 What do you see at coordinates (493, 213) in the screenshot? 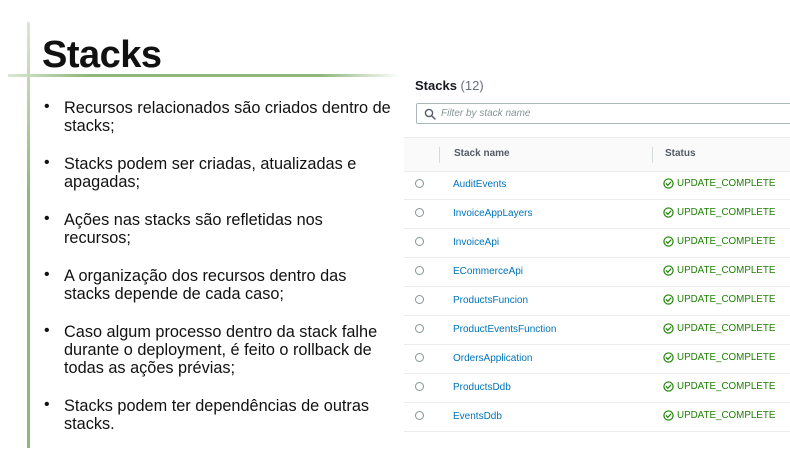
I see `stack-name-link: InvoiceAppLayers` at bounding box center [493, 213].